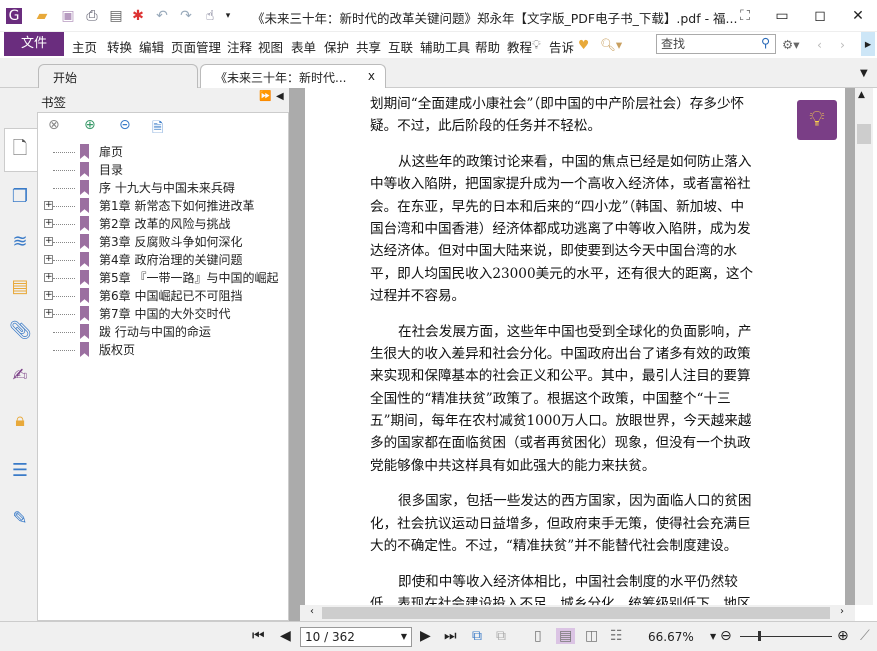 The height and width of the screenshot is (651, 877). I want to click on save-icon: ▣, so click(68, 16).